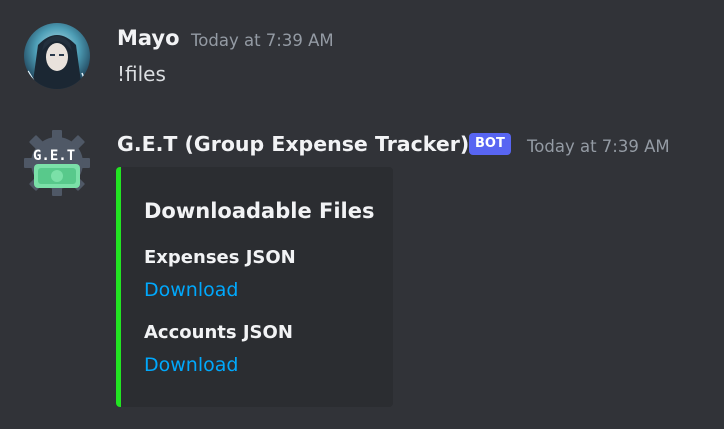  I want to click on message-content: !files, so click(141, 74).